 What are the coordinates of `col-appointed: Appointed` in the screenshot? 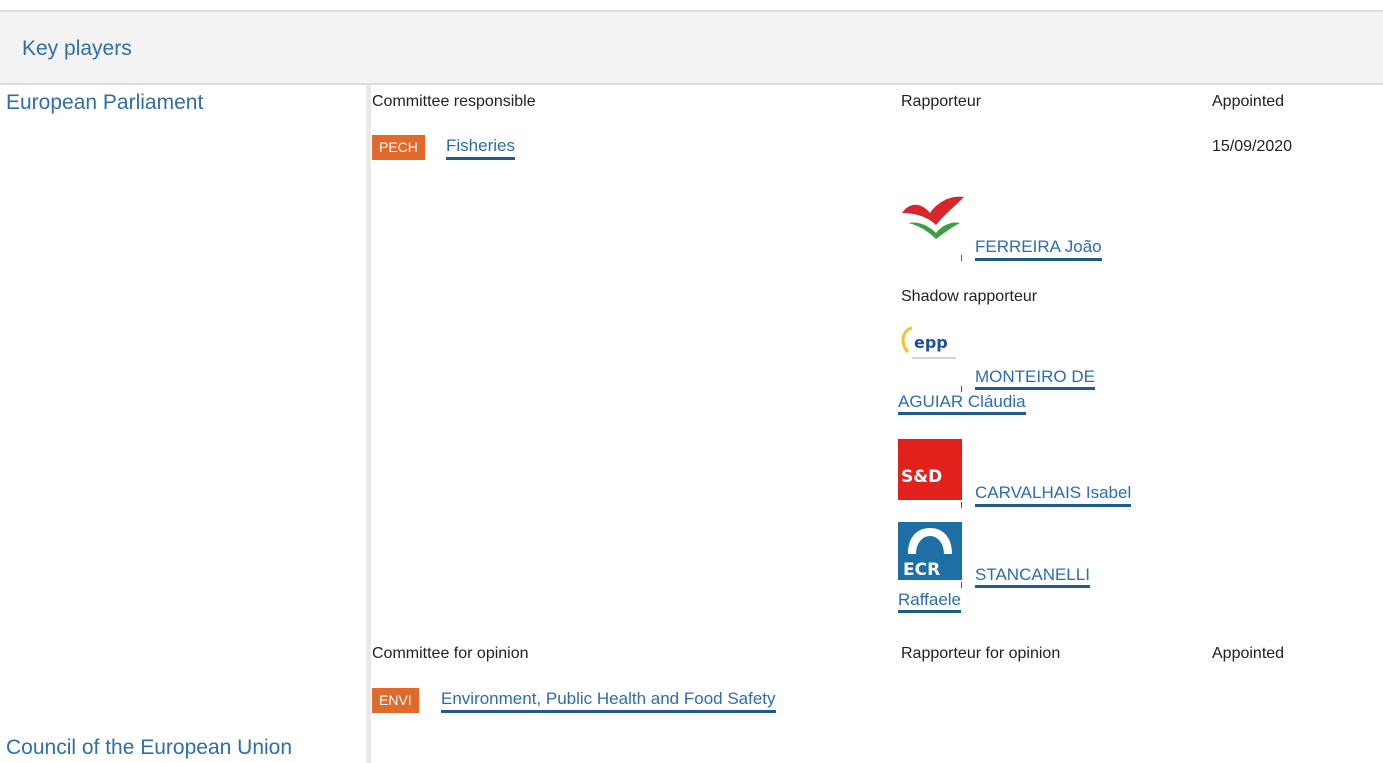 It's located at (1248, 101).